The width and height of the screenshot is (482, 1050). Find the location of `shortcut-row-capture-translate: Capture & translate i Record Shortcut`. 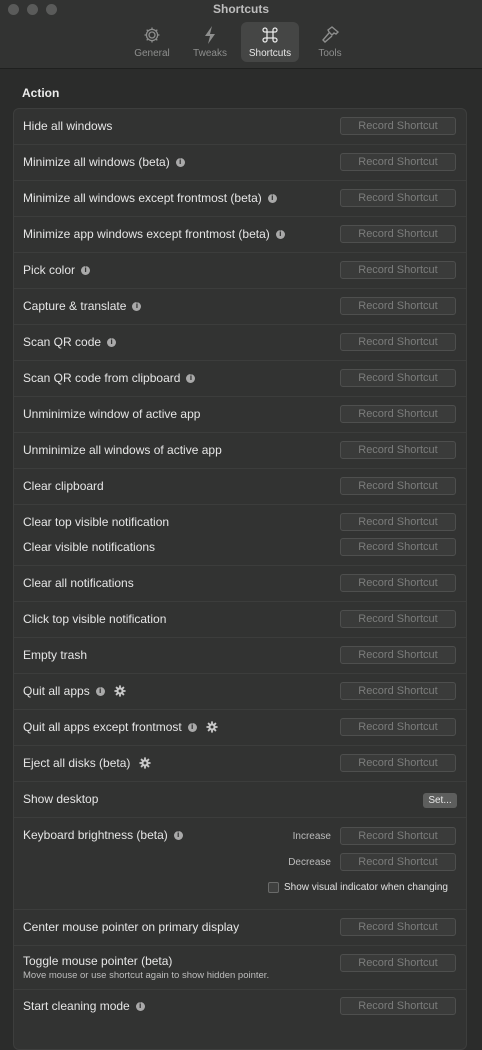

shortcut-row-capture-translate: Capture & translate i Record Shortcut is located at coordinates (240, 307).